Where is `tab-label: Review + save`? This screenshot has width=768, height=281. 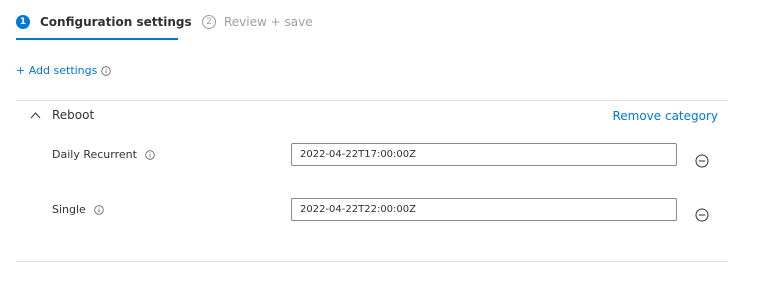
tab-label: Review + save is located at coordinates (268, 22).